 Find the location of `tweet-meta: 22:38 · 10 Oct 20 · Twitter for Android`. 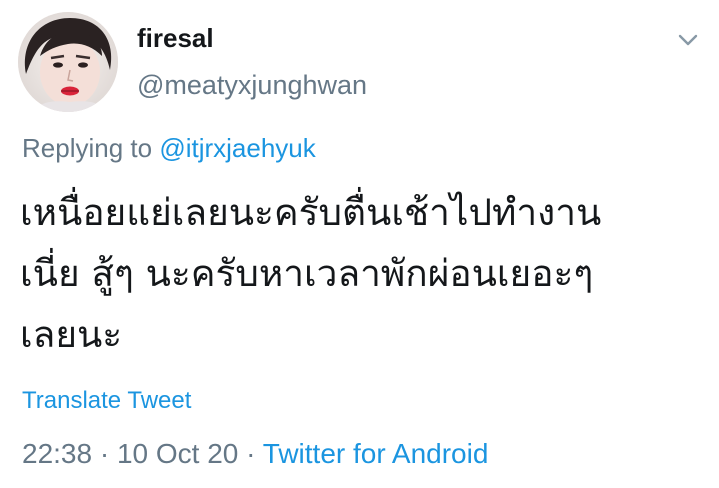

tweet-meta: 22:38 · 10 Oct 20 · Twitter for Android is located at coordinates (255, 454).